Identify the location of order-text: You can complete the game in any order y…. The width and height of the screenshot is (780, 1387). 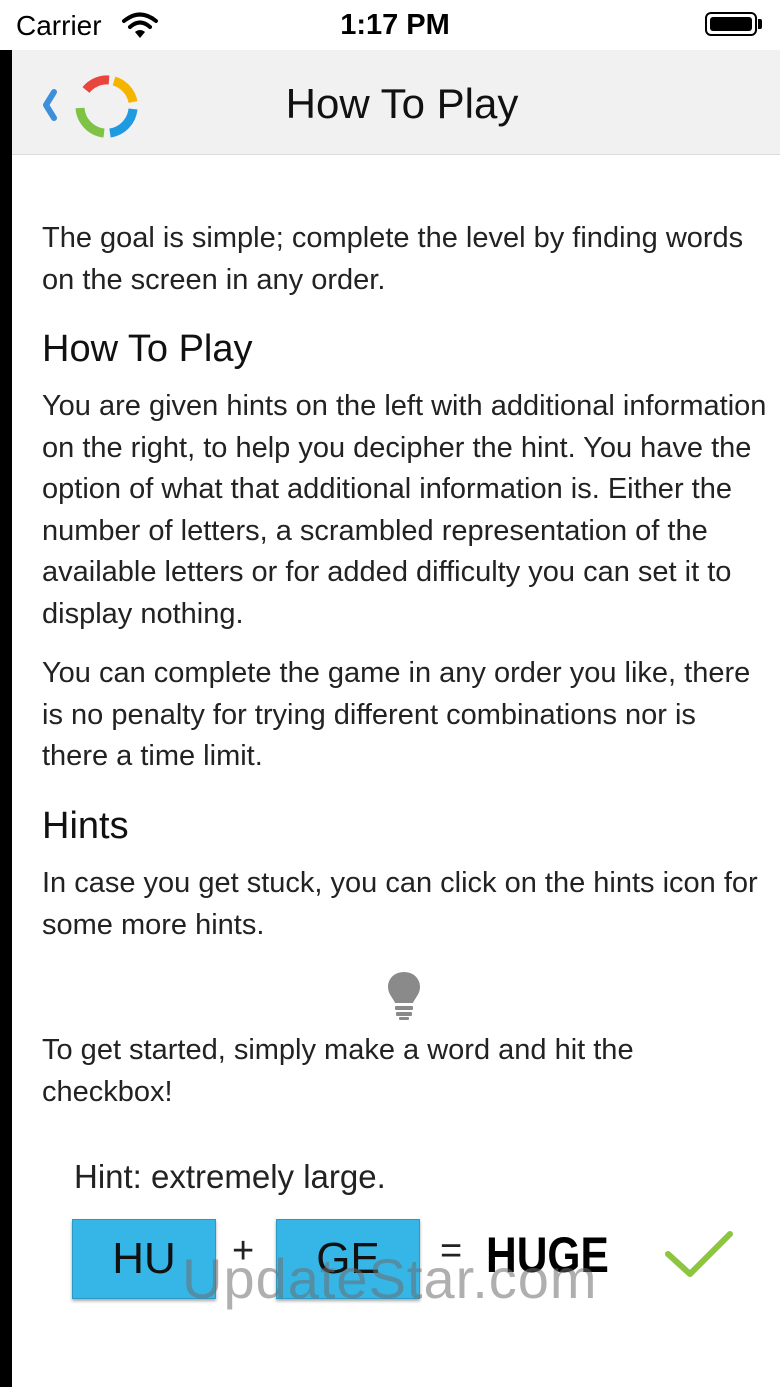
(396, 715).